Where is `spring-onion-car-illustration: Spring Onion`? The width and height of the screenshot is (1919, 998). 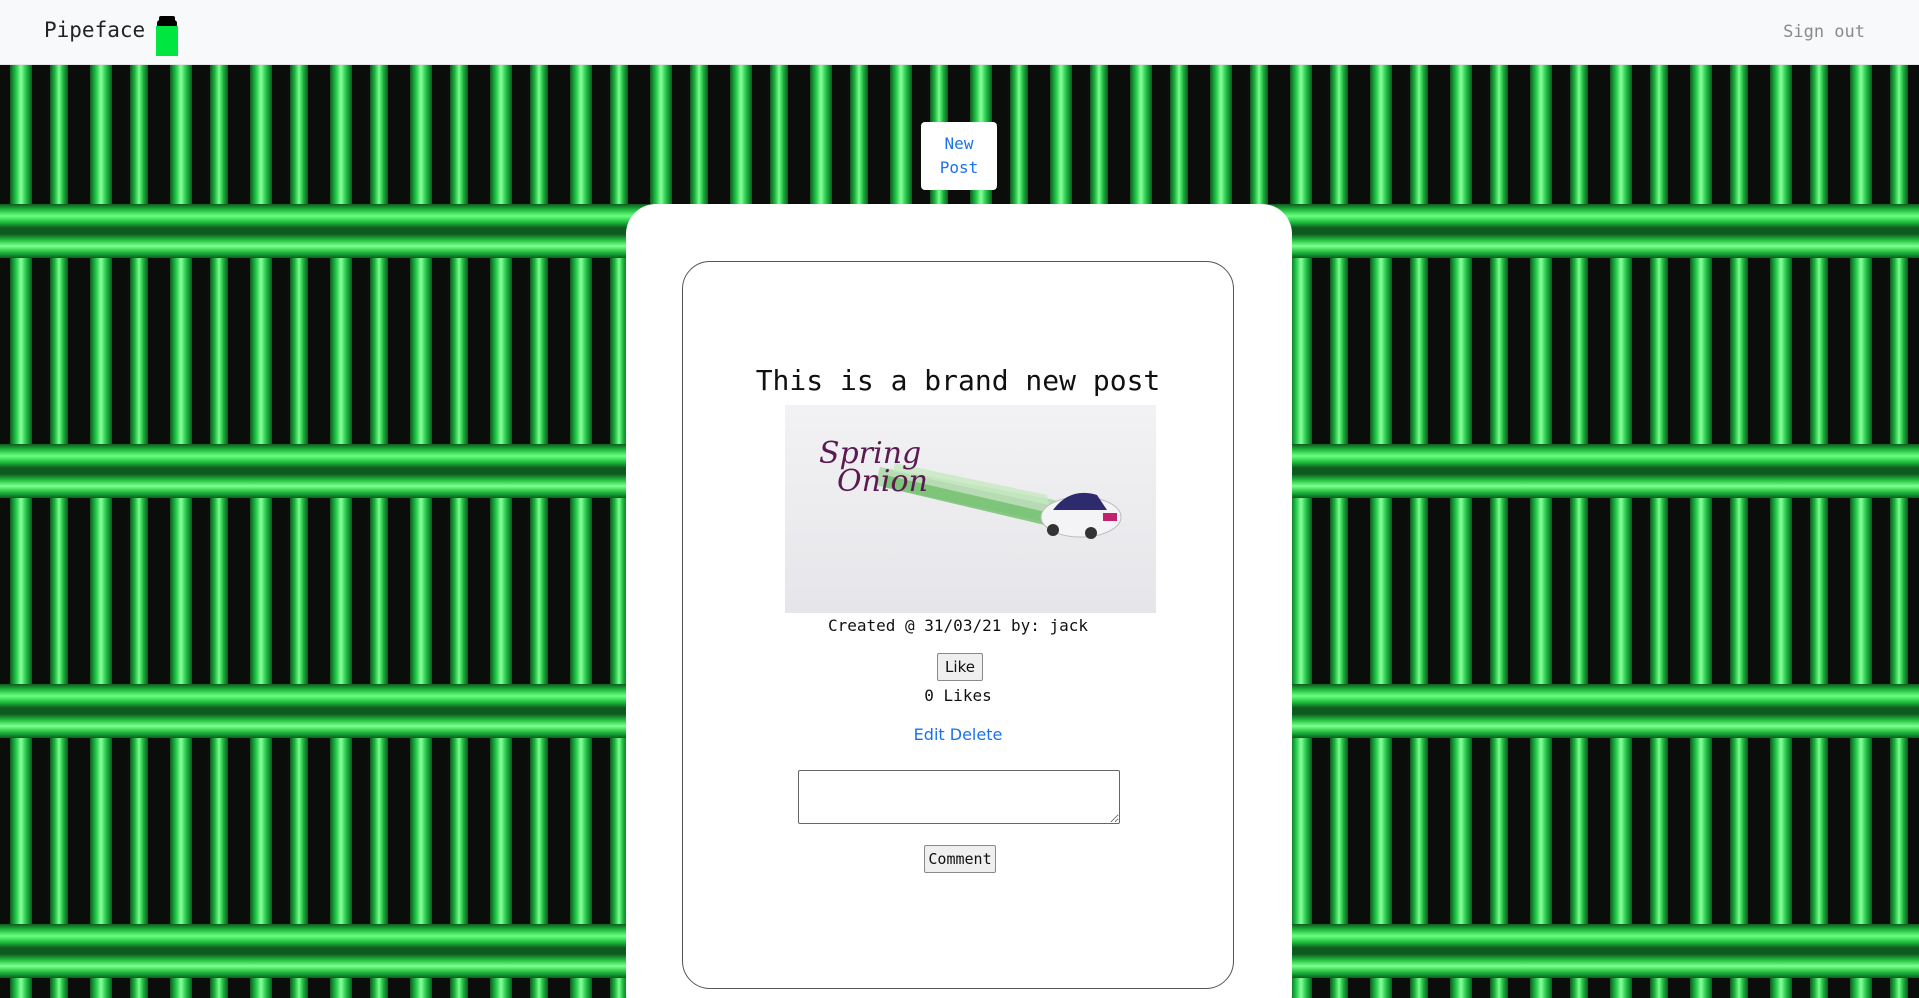
spring-onion-car-illustration: Spring Onion is located at coordinates (970, 487).